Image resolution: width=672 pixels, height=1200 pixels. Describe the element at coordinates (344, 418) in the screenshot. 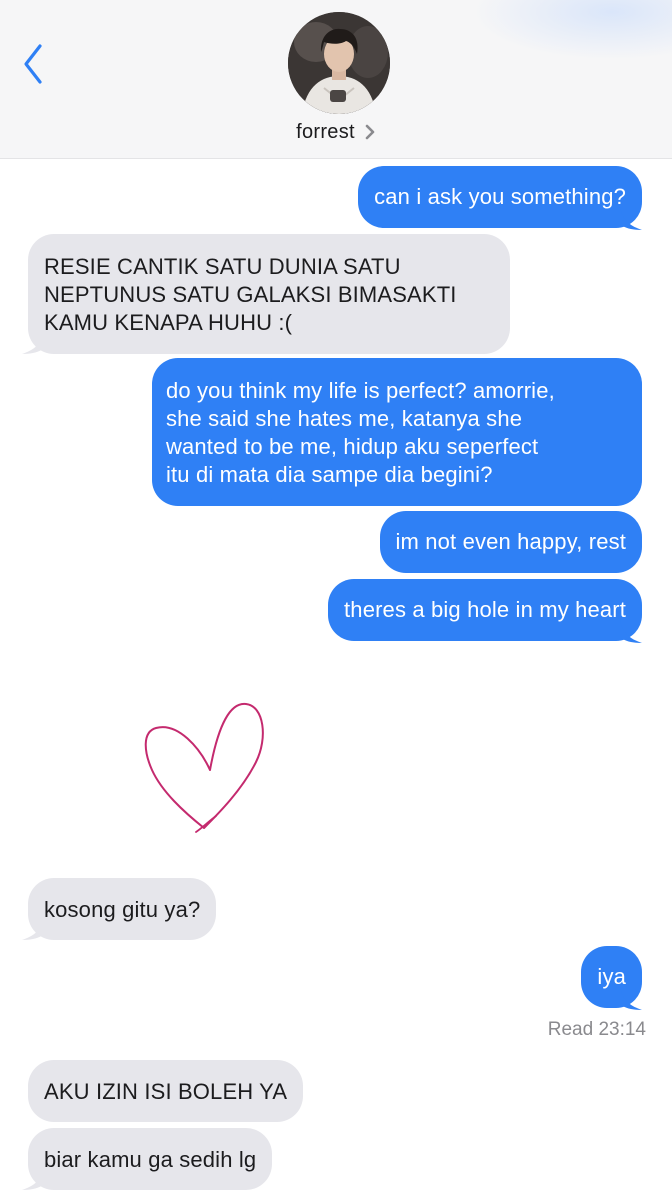

I see `message-text-line: she said she hates me, katanya she` at that location.